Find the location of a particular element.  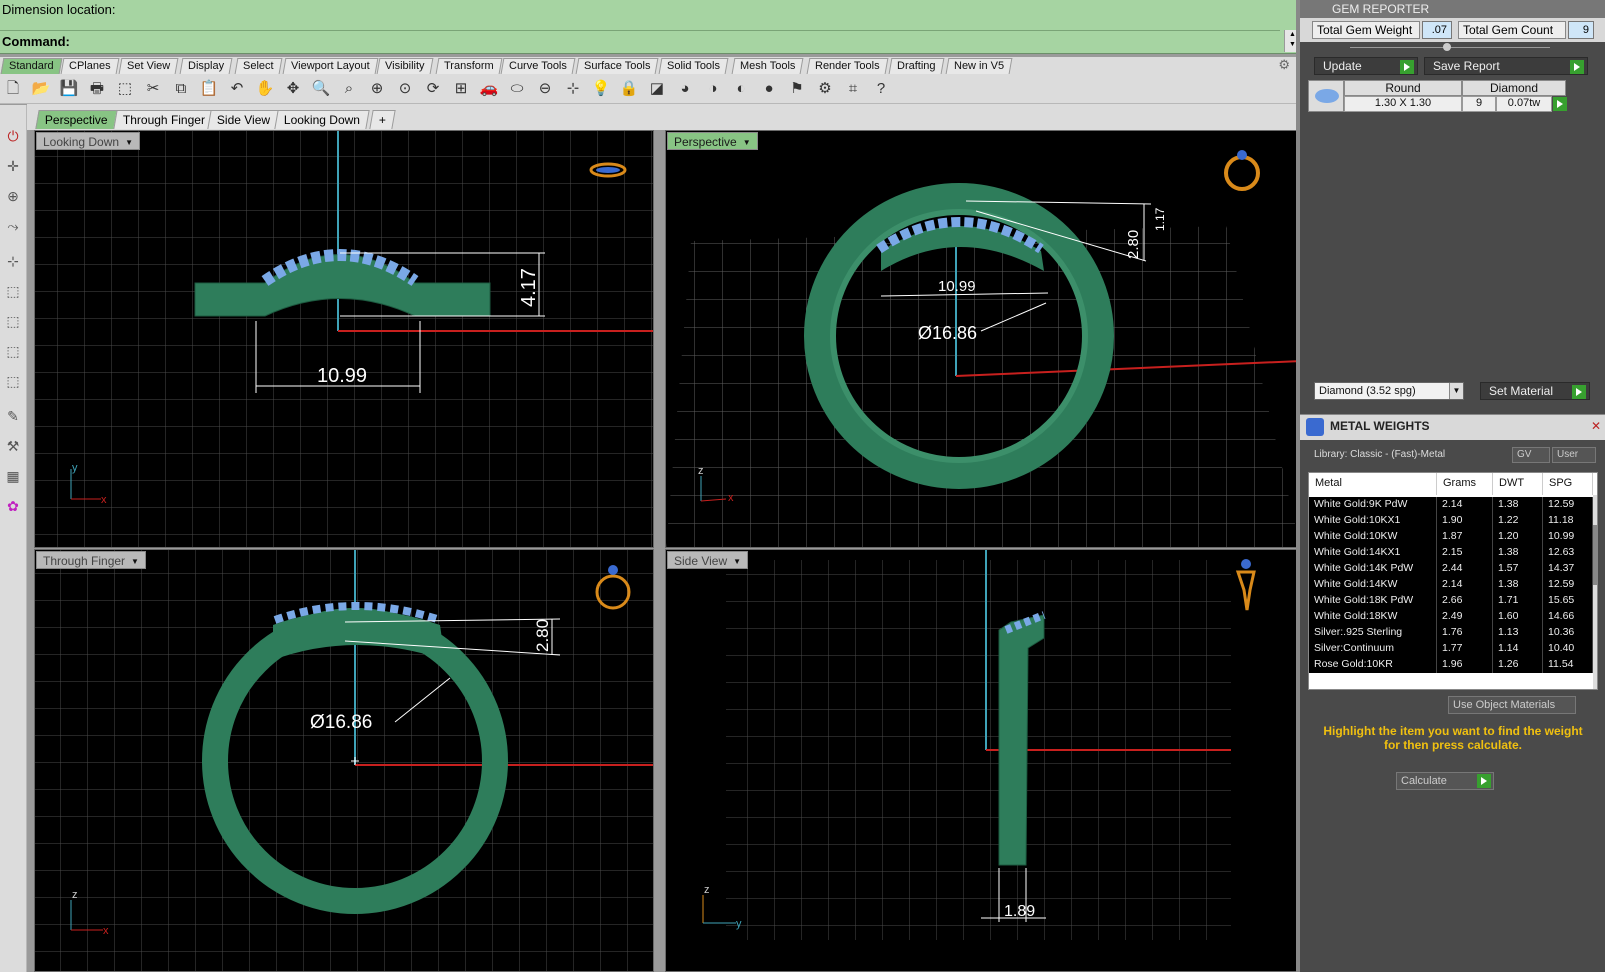

flag-icon: ⚑ is located at coordinates (797, 89).